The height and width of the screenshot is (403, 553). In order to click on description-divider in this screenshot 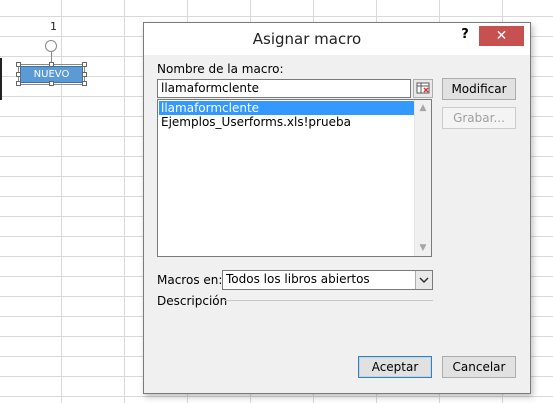, I will do `click(328, 300)`.